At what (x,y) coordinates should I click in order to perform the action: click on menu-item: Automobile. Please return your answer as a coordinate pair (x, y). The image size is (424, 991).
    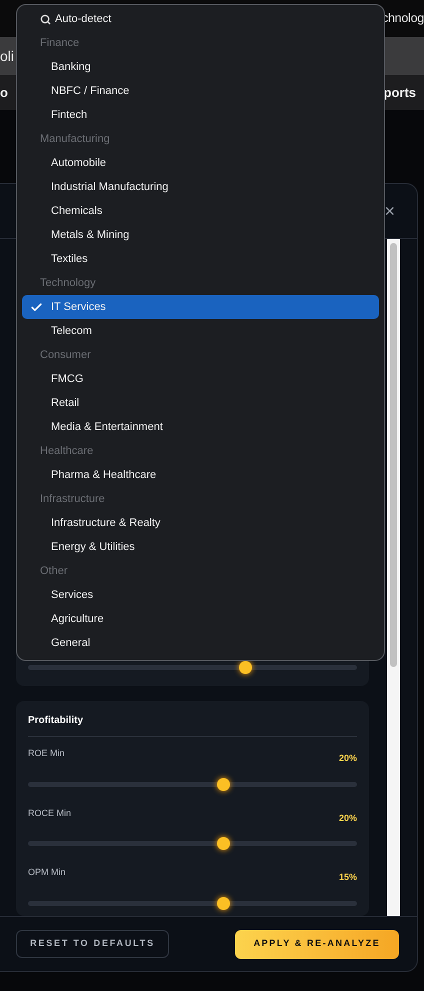
    Looking at the image, I should click on (200, 163).